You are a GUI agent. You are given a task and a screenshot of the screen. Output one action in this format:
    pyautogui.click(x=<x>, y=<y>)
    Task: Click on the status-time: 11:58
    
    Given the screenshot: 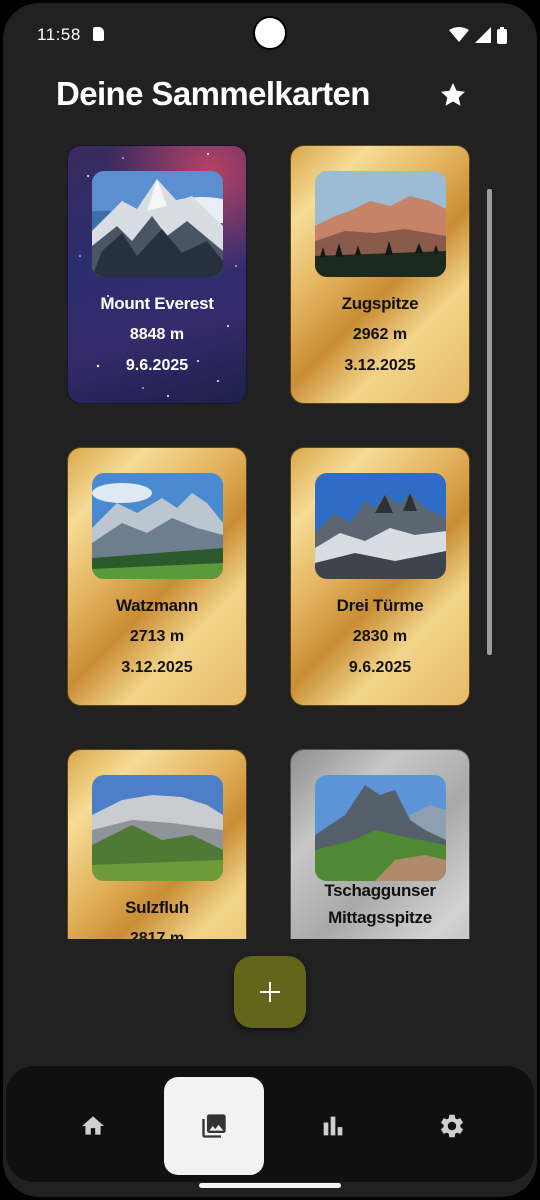 What is the action you would take?
    pyautogui.click(x=59, y=34)
    